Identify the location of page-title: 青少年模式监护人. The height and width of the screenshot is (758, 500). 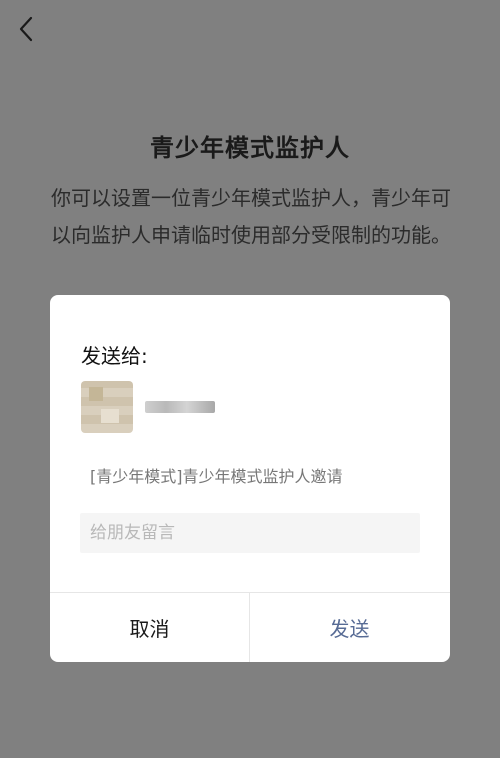
(250, 148).